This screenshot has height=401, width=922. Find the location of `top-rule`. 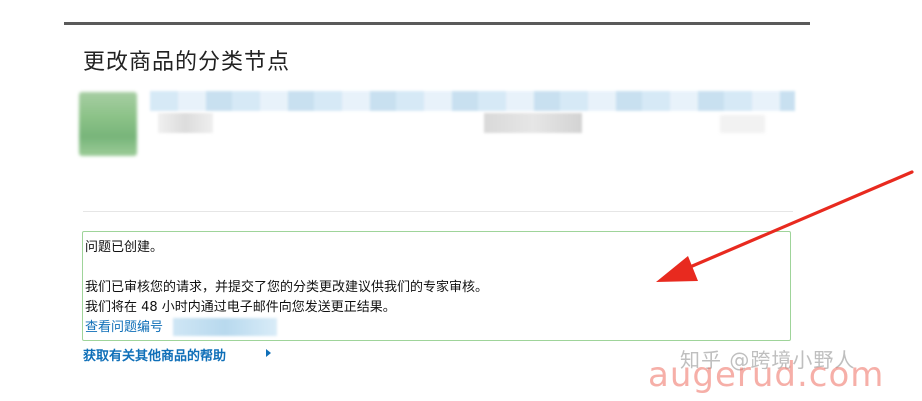

top-rule is located at coordinates (437, 23).